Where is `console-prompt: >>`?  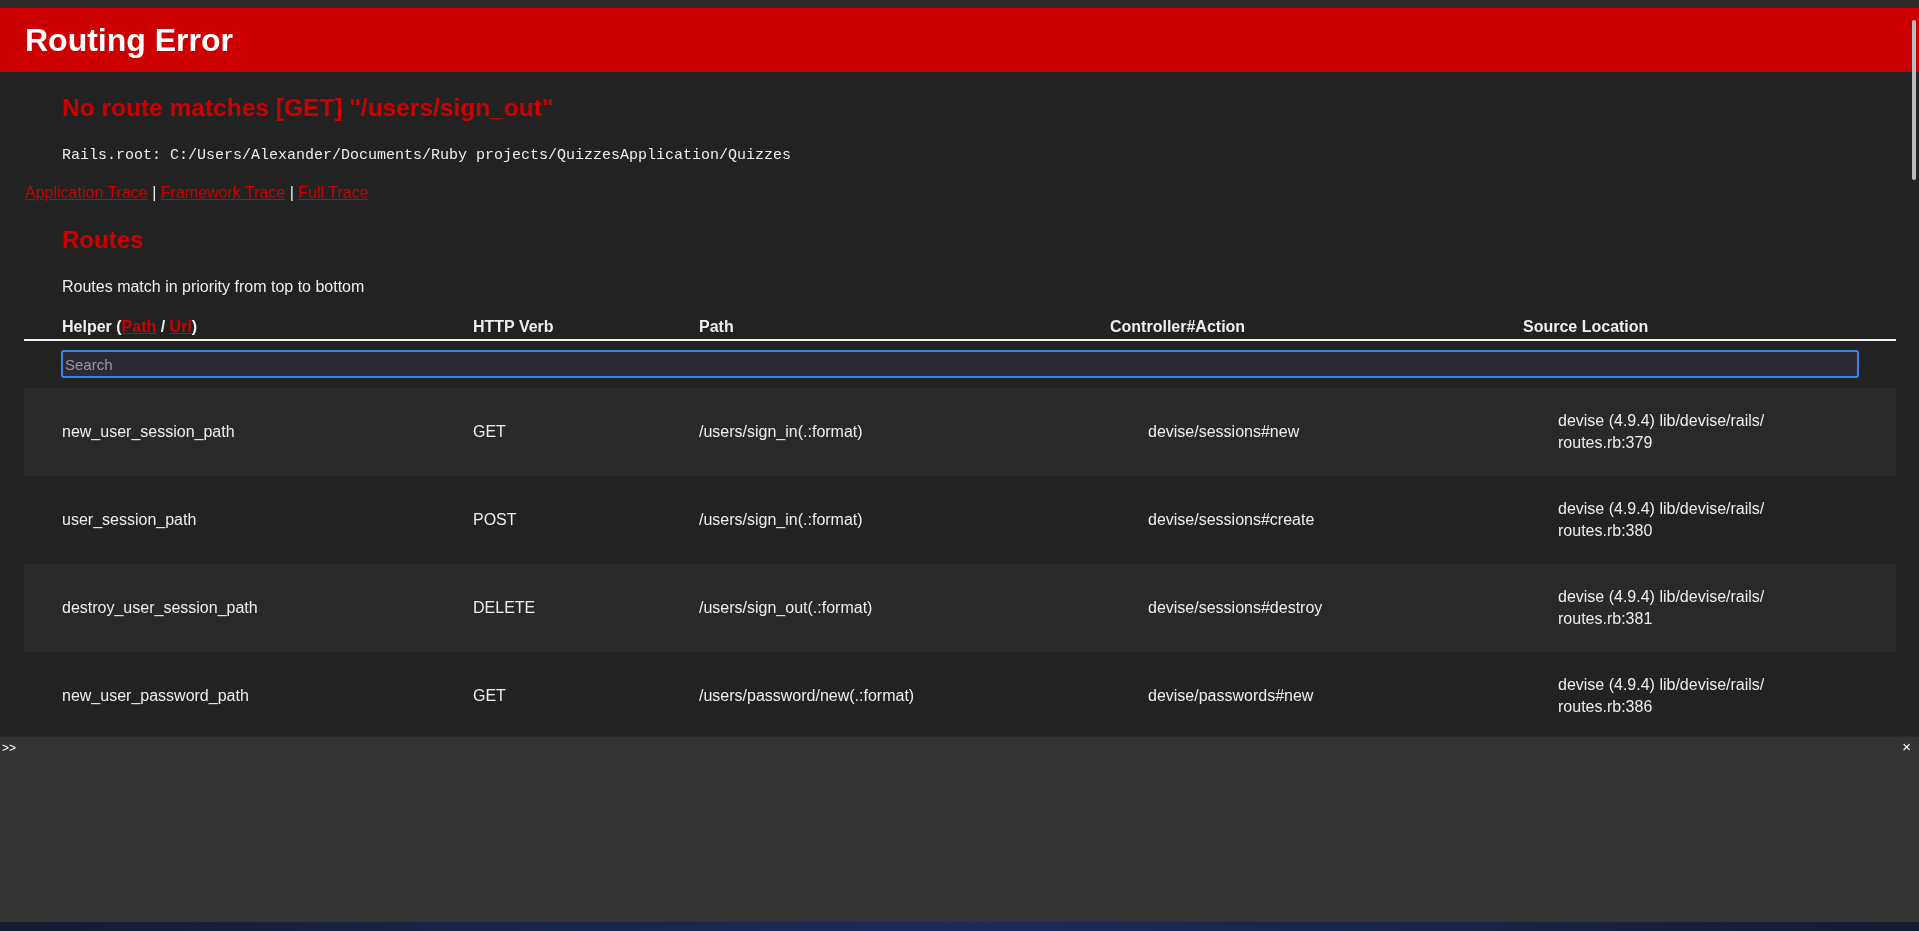 console-prompt: >> is located at coordinates (9, 748).